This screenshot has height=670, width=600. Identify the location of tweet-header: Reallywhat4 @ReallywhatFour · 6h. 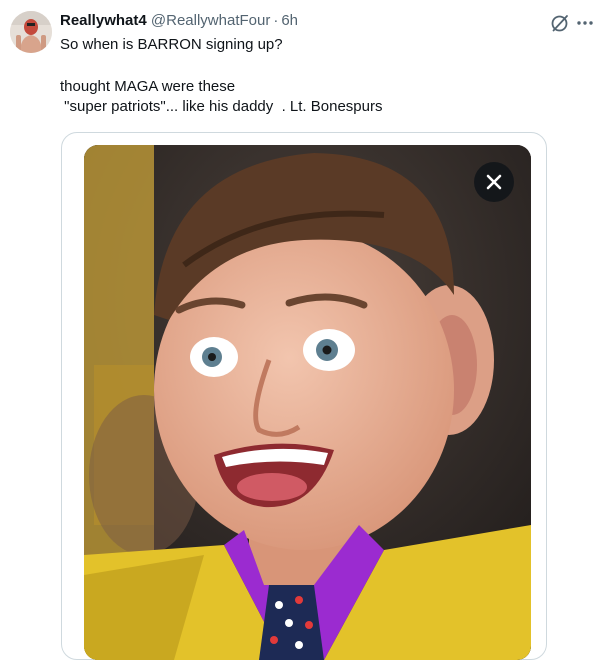
(179, 21).